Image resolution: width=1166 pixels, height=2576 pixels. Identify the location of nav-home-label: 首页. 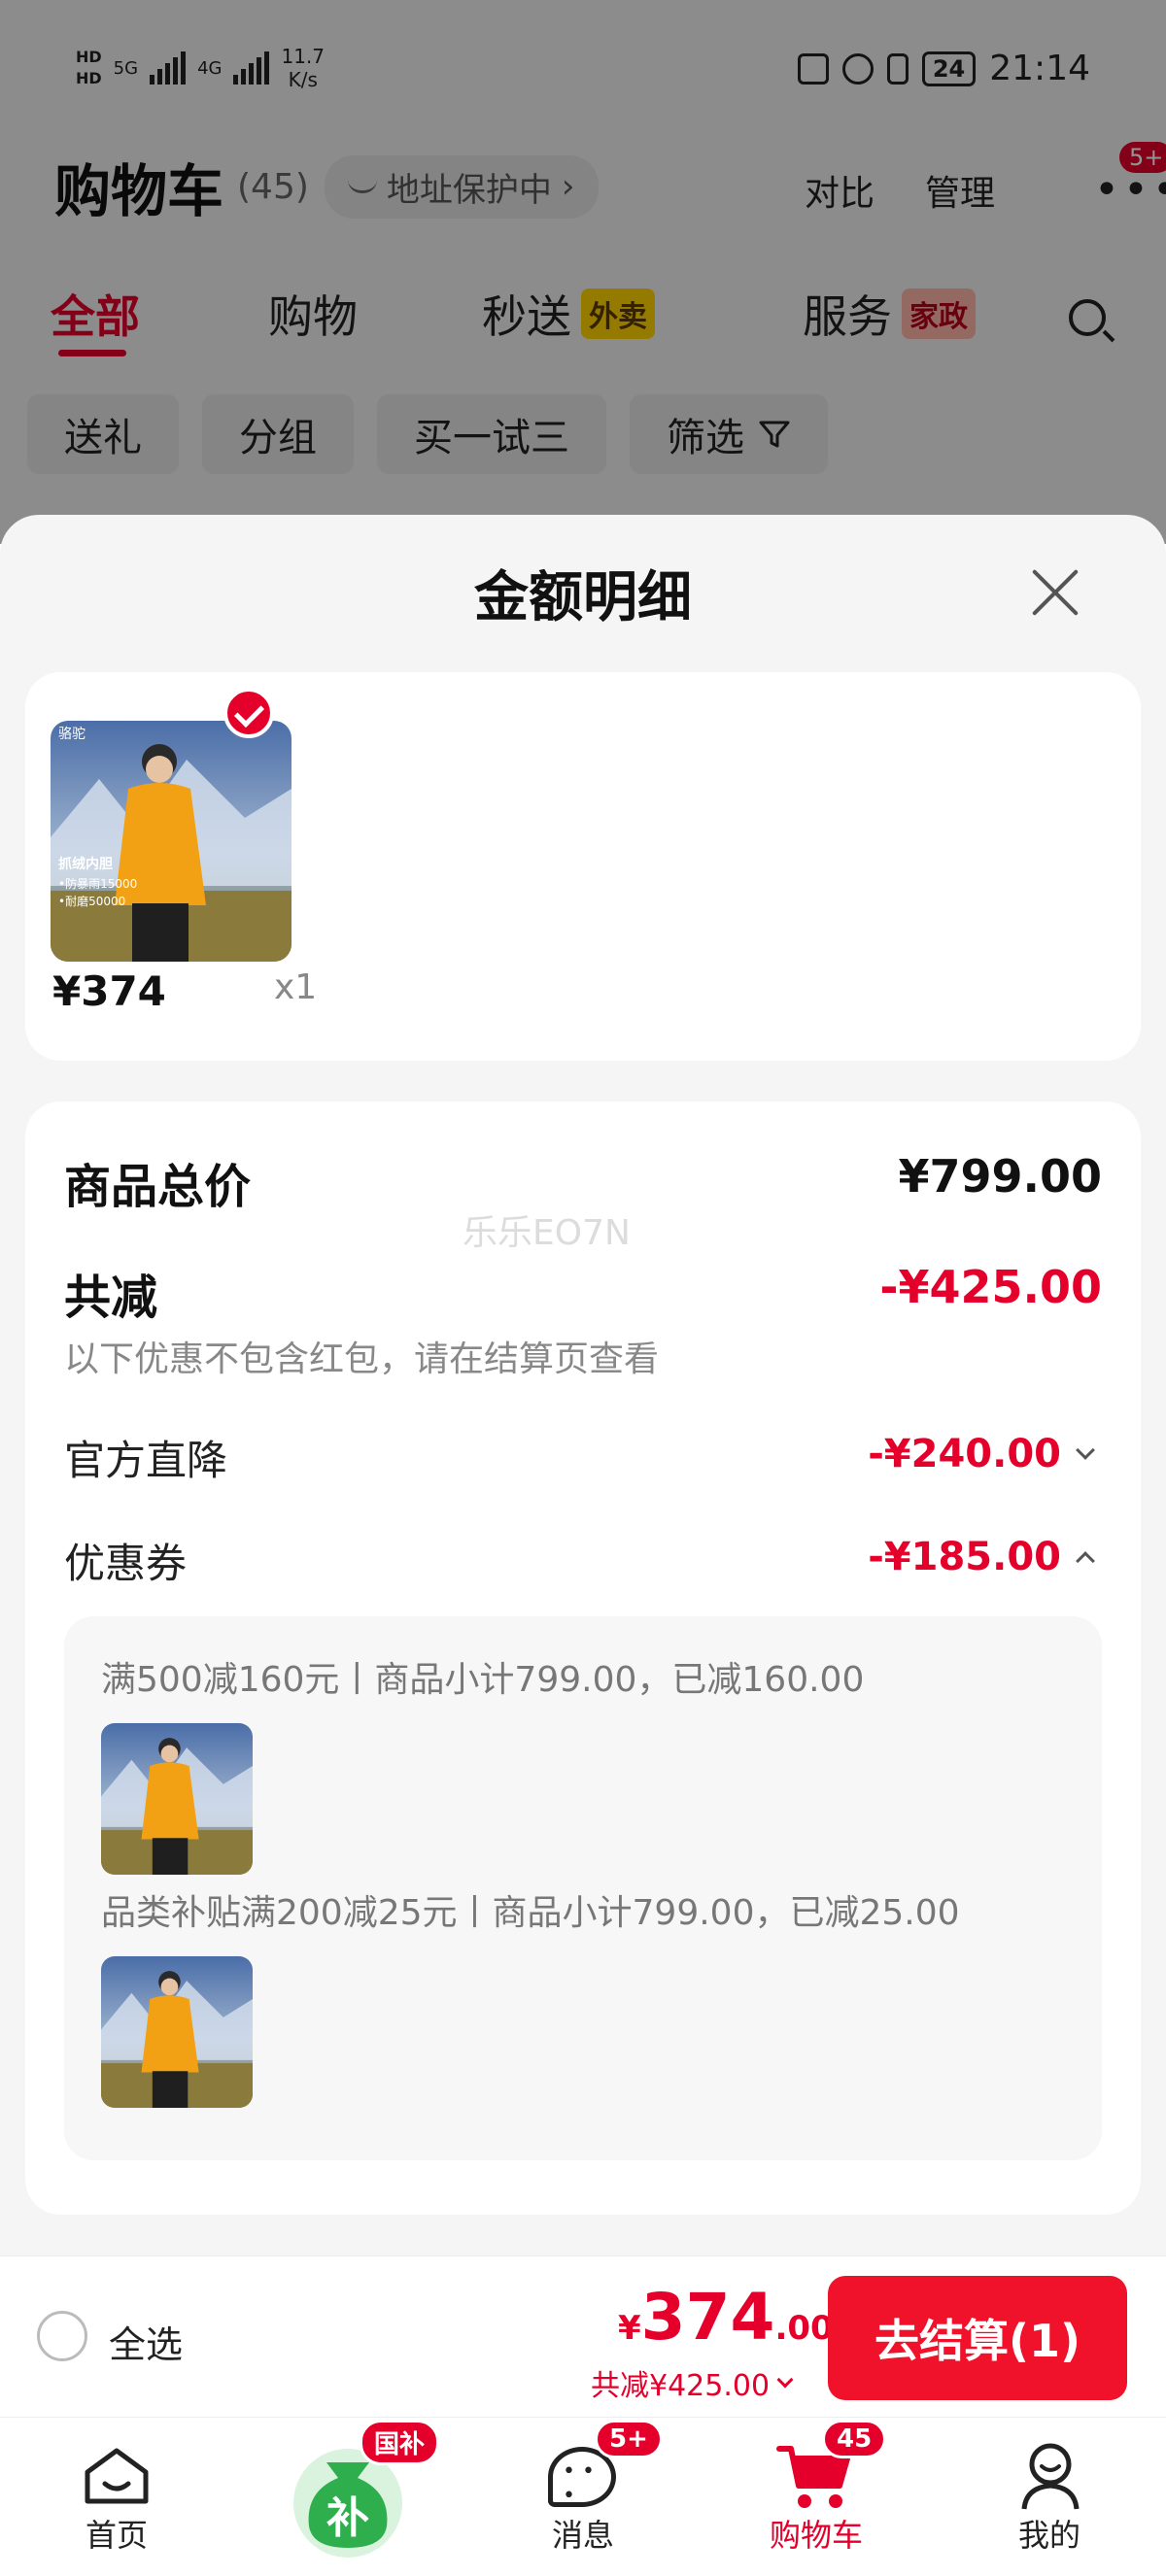
(116, 2535).